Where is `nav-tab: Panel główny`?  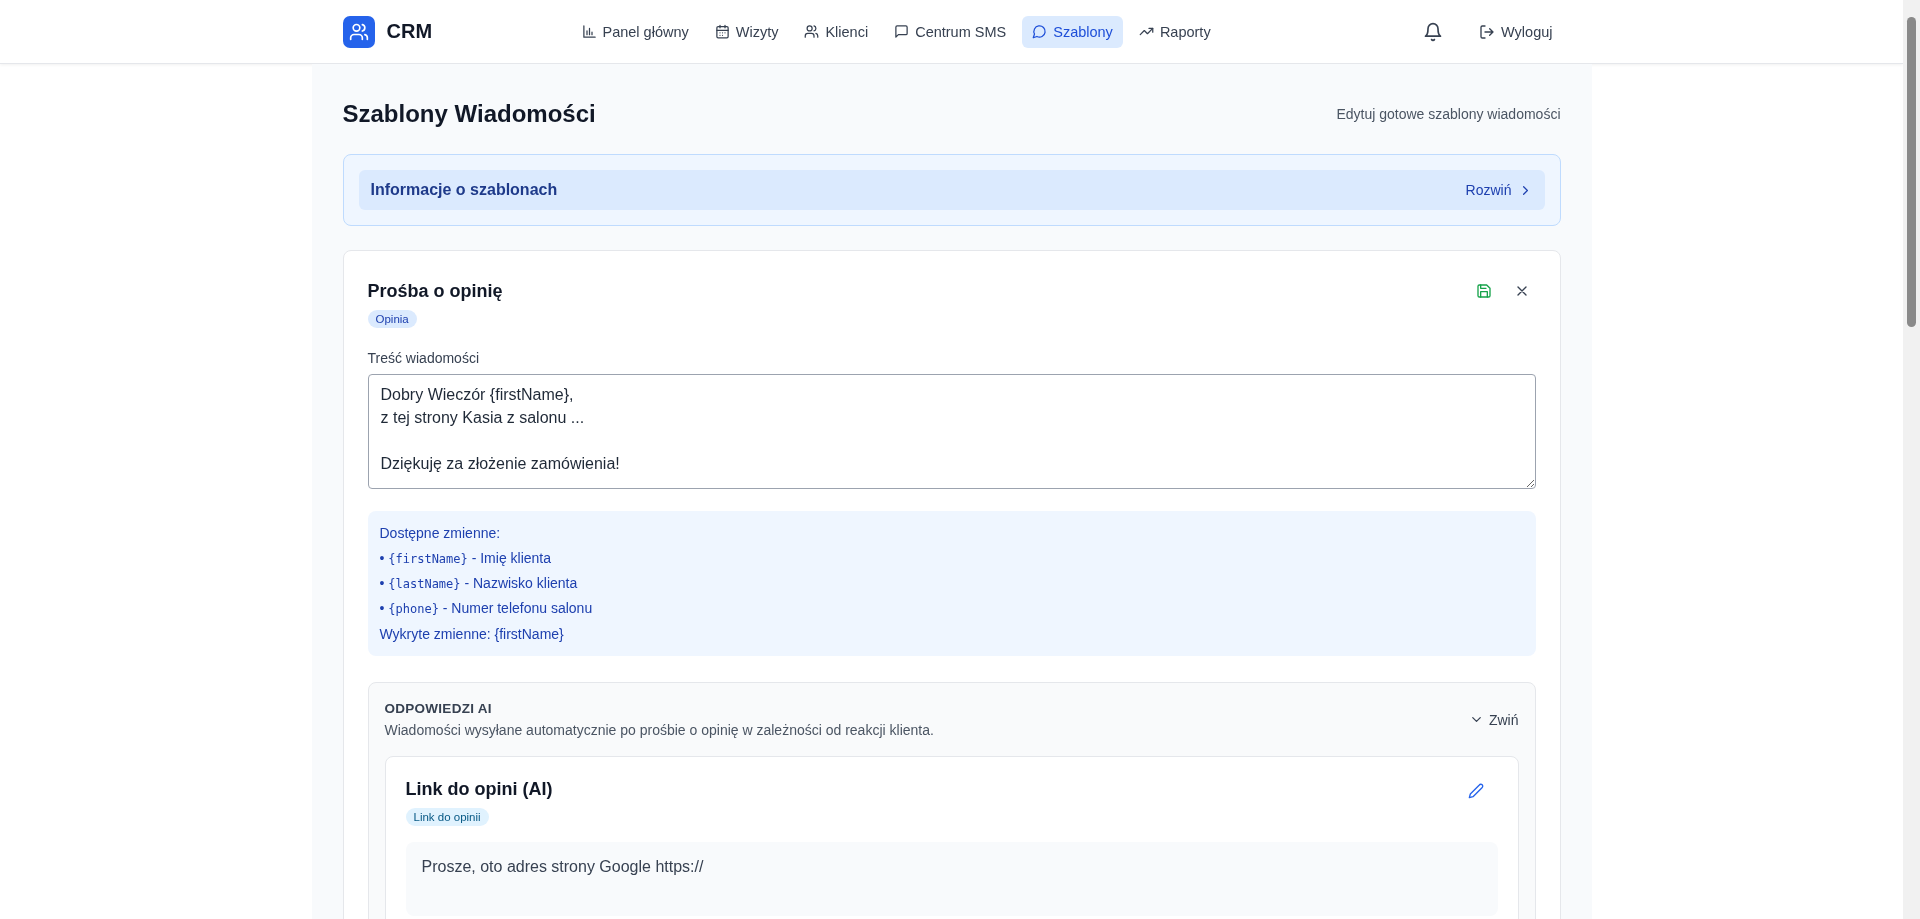
nav-tab: Panel główny is located at coordinates (635, 31).